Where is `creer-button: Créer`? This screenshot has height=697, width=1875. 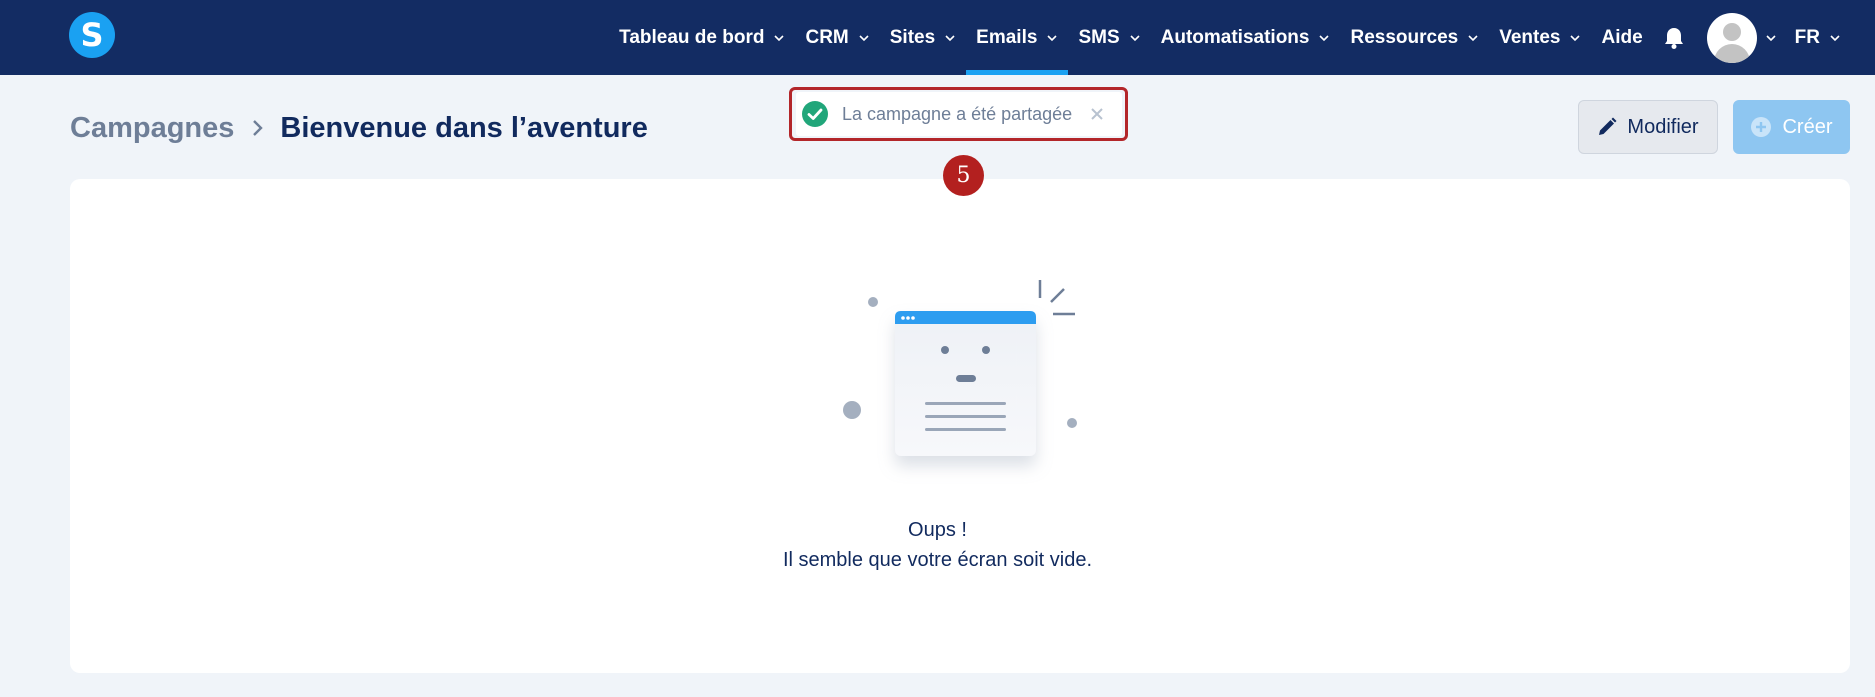 creer-button: Créer is located at coordinates (1791, 127).